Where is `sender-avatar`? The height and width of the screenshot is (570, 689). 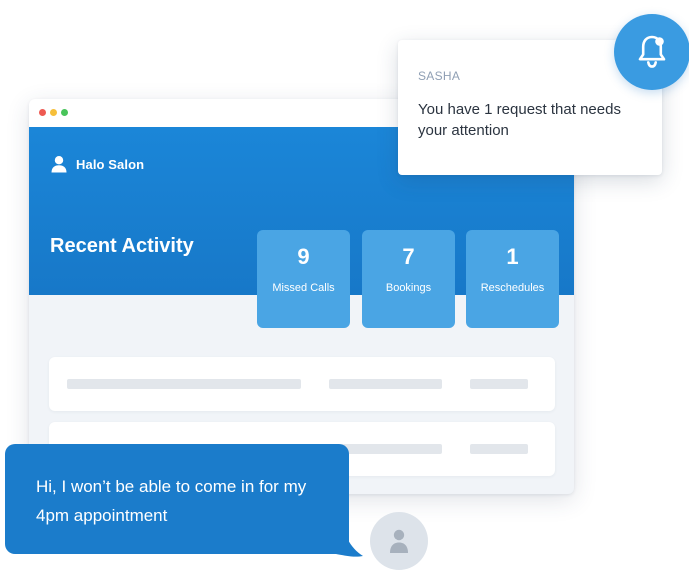 sender-avatar is located at coordinates (399, 541).